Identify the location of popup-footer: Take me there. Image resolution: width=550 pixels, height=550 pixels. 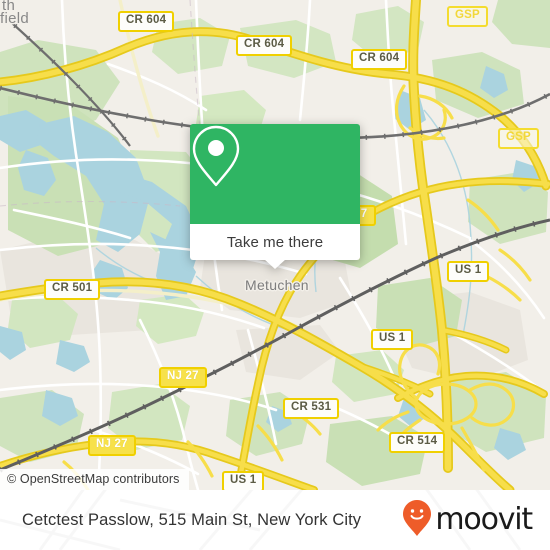
(275, 246).